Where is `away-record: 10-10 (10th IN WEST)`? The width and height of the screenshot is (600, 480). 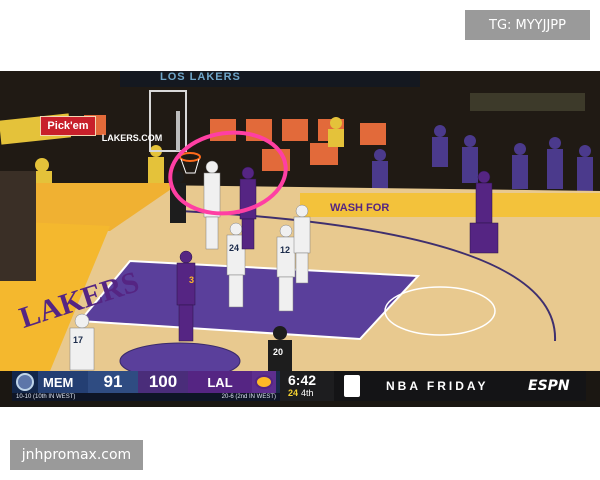 away-record: 10-10 (10th IN WEST) is located at coordinates (46, 397).